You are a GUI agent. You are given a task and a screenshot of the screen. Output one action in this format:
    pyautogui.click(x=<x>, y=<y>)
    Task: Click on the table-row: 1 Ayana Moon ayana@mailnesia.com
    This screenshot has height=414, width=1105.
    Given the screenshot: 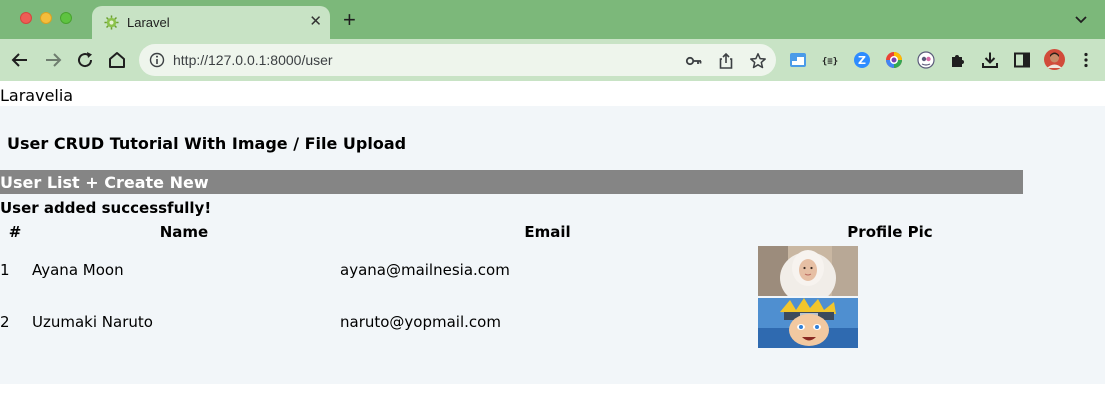 What is the action you would take?
    pyautogui.click(x=511, y=270)
    